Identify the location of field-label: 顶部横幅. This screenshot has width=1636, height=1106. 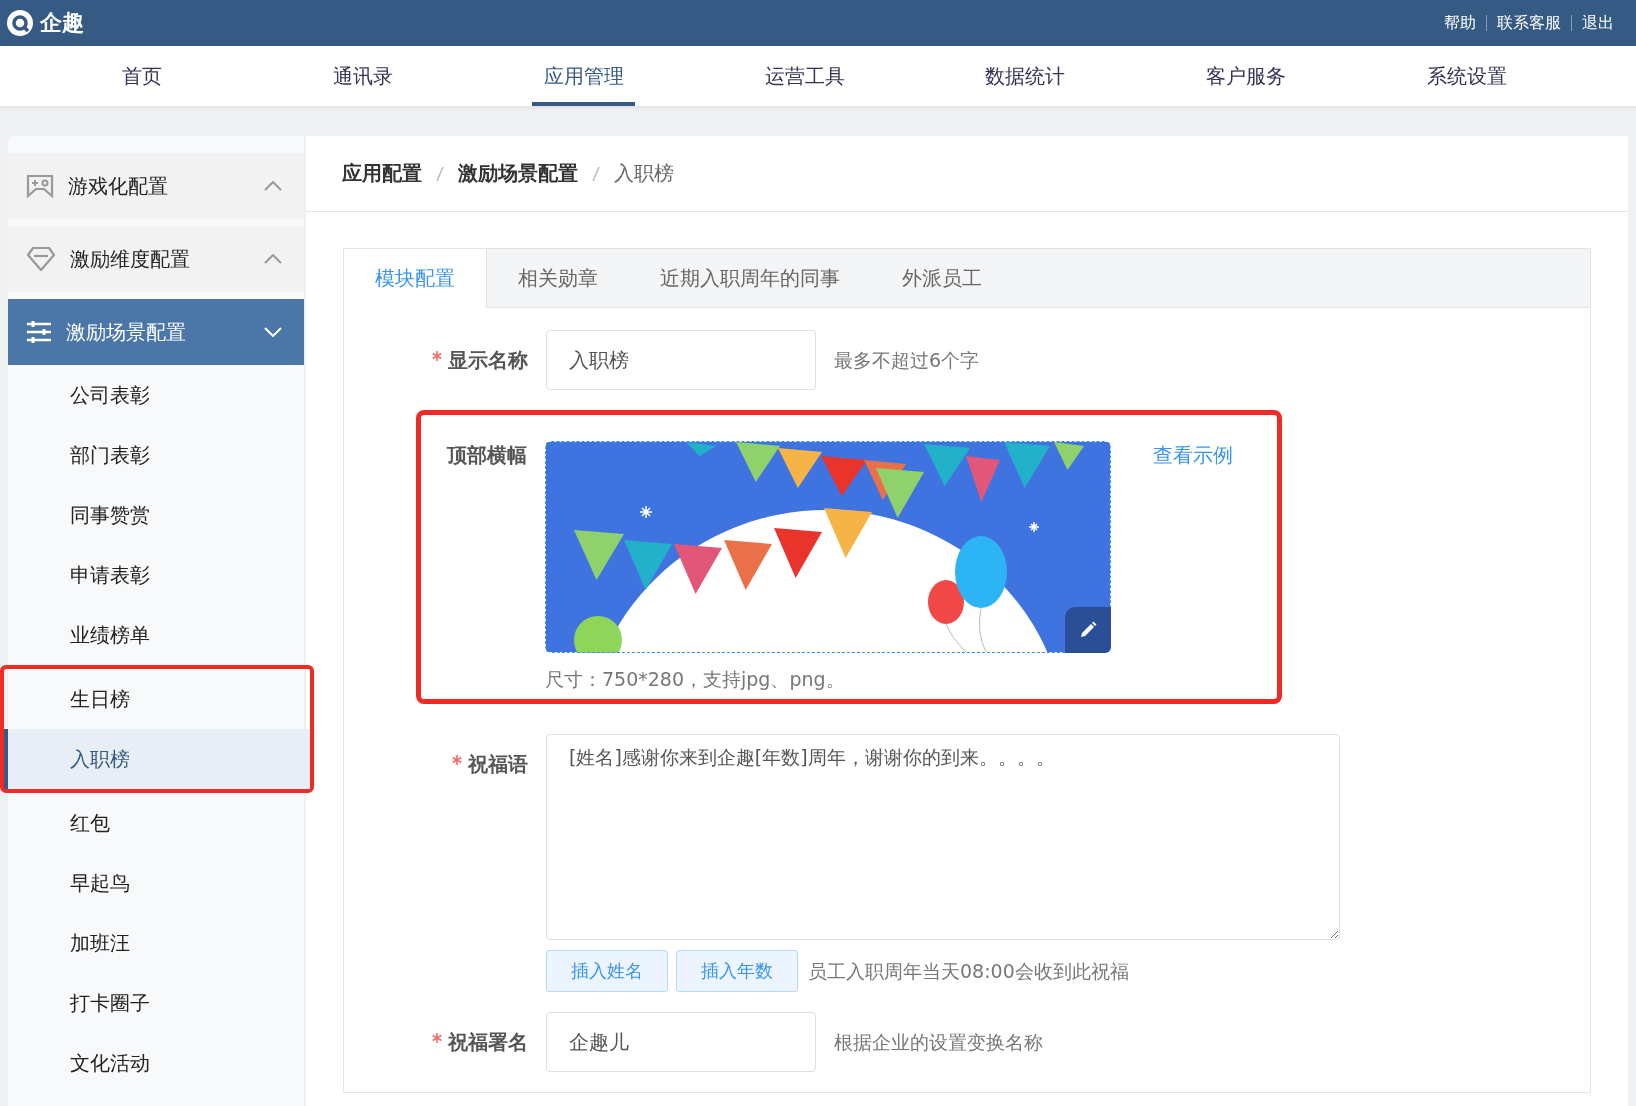
(486, 455).